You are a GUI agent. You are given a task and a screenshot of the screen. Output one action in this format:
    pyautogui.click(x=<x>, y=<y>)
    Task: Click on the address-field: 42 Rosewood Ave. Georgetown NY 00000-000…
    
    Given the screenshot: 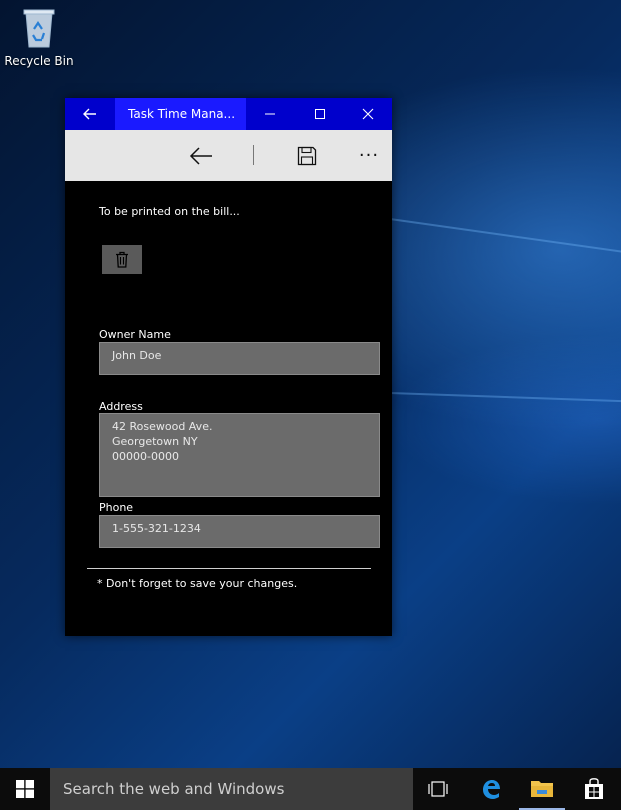 What is the action you would take?
    pyautogui.click(x=239, y=455)
    